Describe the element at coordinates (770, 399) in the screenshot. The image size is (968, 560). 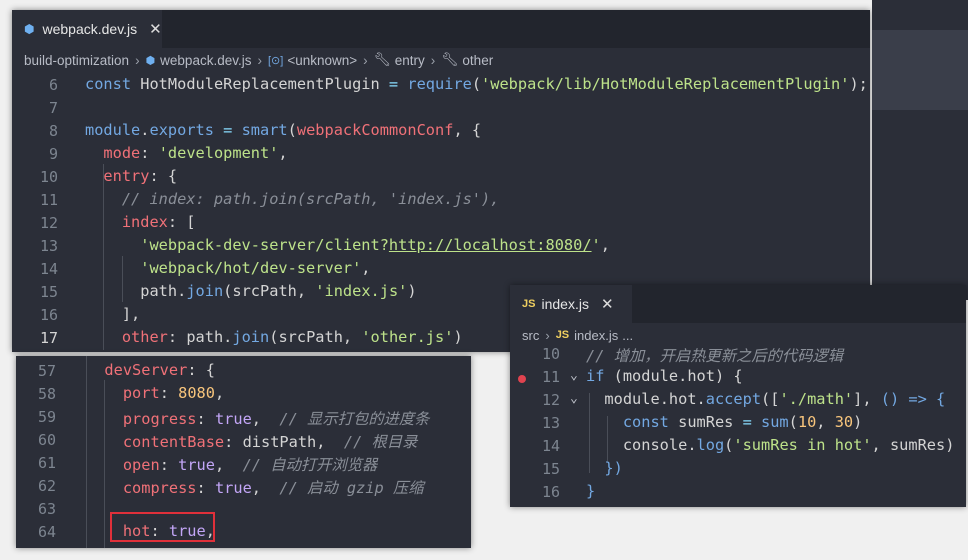
I see `code-token: ([` at that location.